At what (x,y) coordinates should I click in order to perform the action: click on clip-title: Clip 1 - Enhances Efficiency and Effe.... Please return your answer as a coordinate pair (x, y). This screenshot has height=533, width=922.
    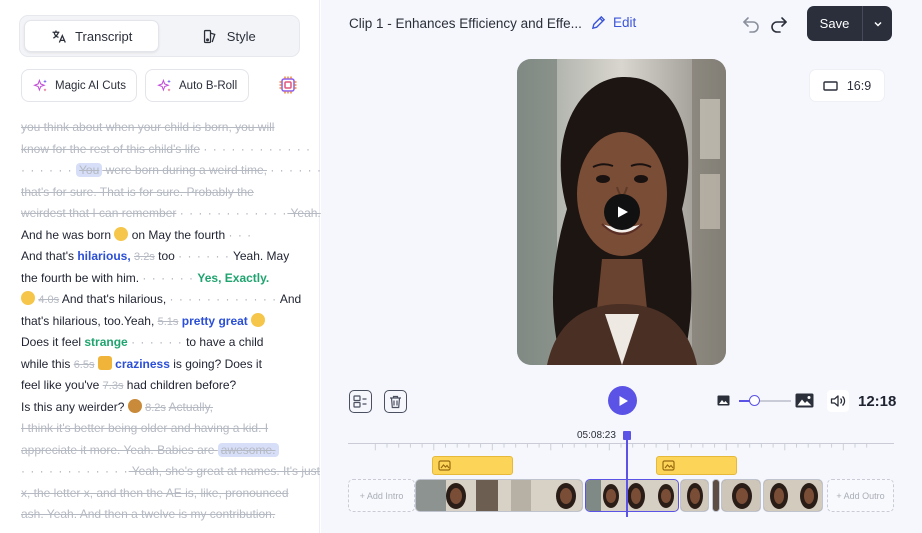
    Looking at the image, I should click on (465, 23).